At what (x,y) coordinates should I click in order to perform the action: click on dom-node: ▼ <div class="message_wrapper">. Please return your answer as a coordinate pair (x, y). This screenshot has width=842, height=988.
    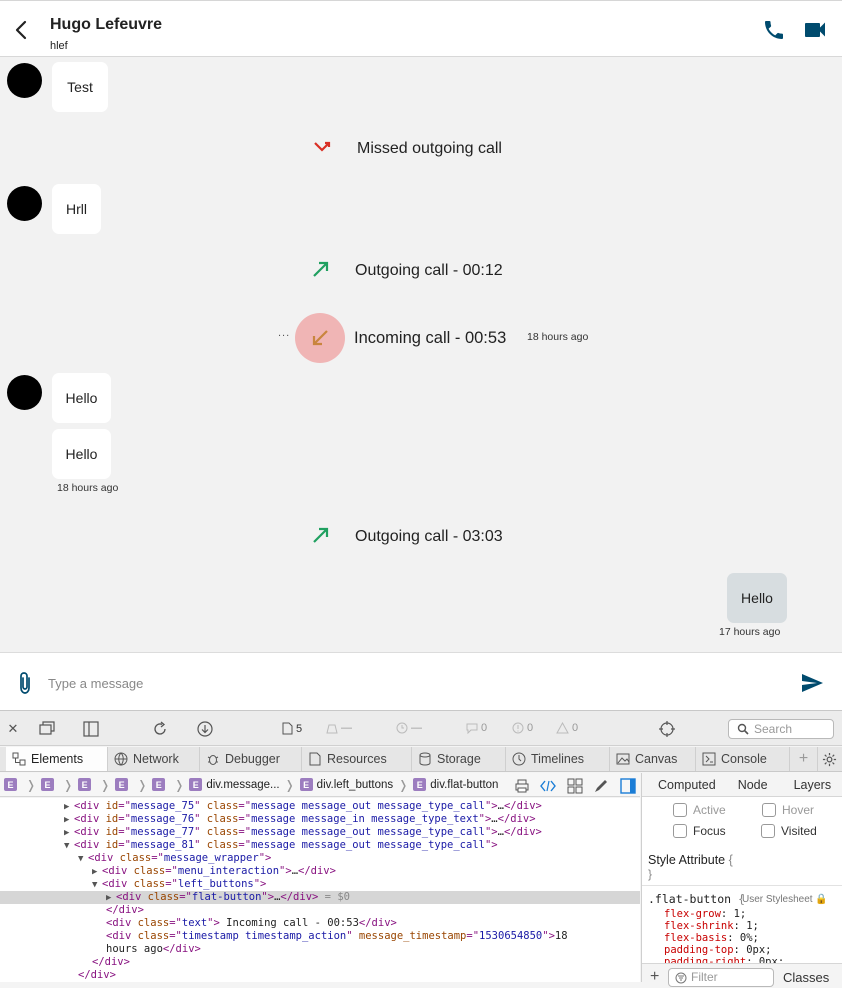
    Looking at the image, I should click on (320, 858).